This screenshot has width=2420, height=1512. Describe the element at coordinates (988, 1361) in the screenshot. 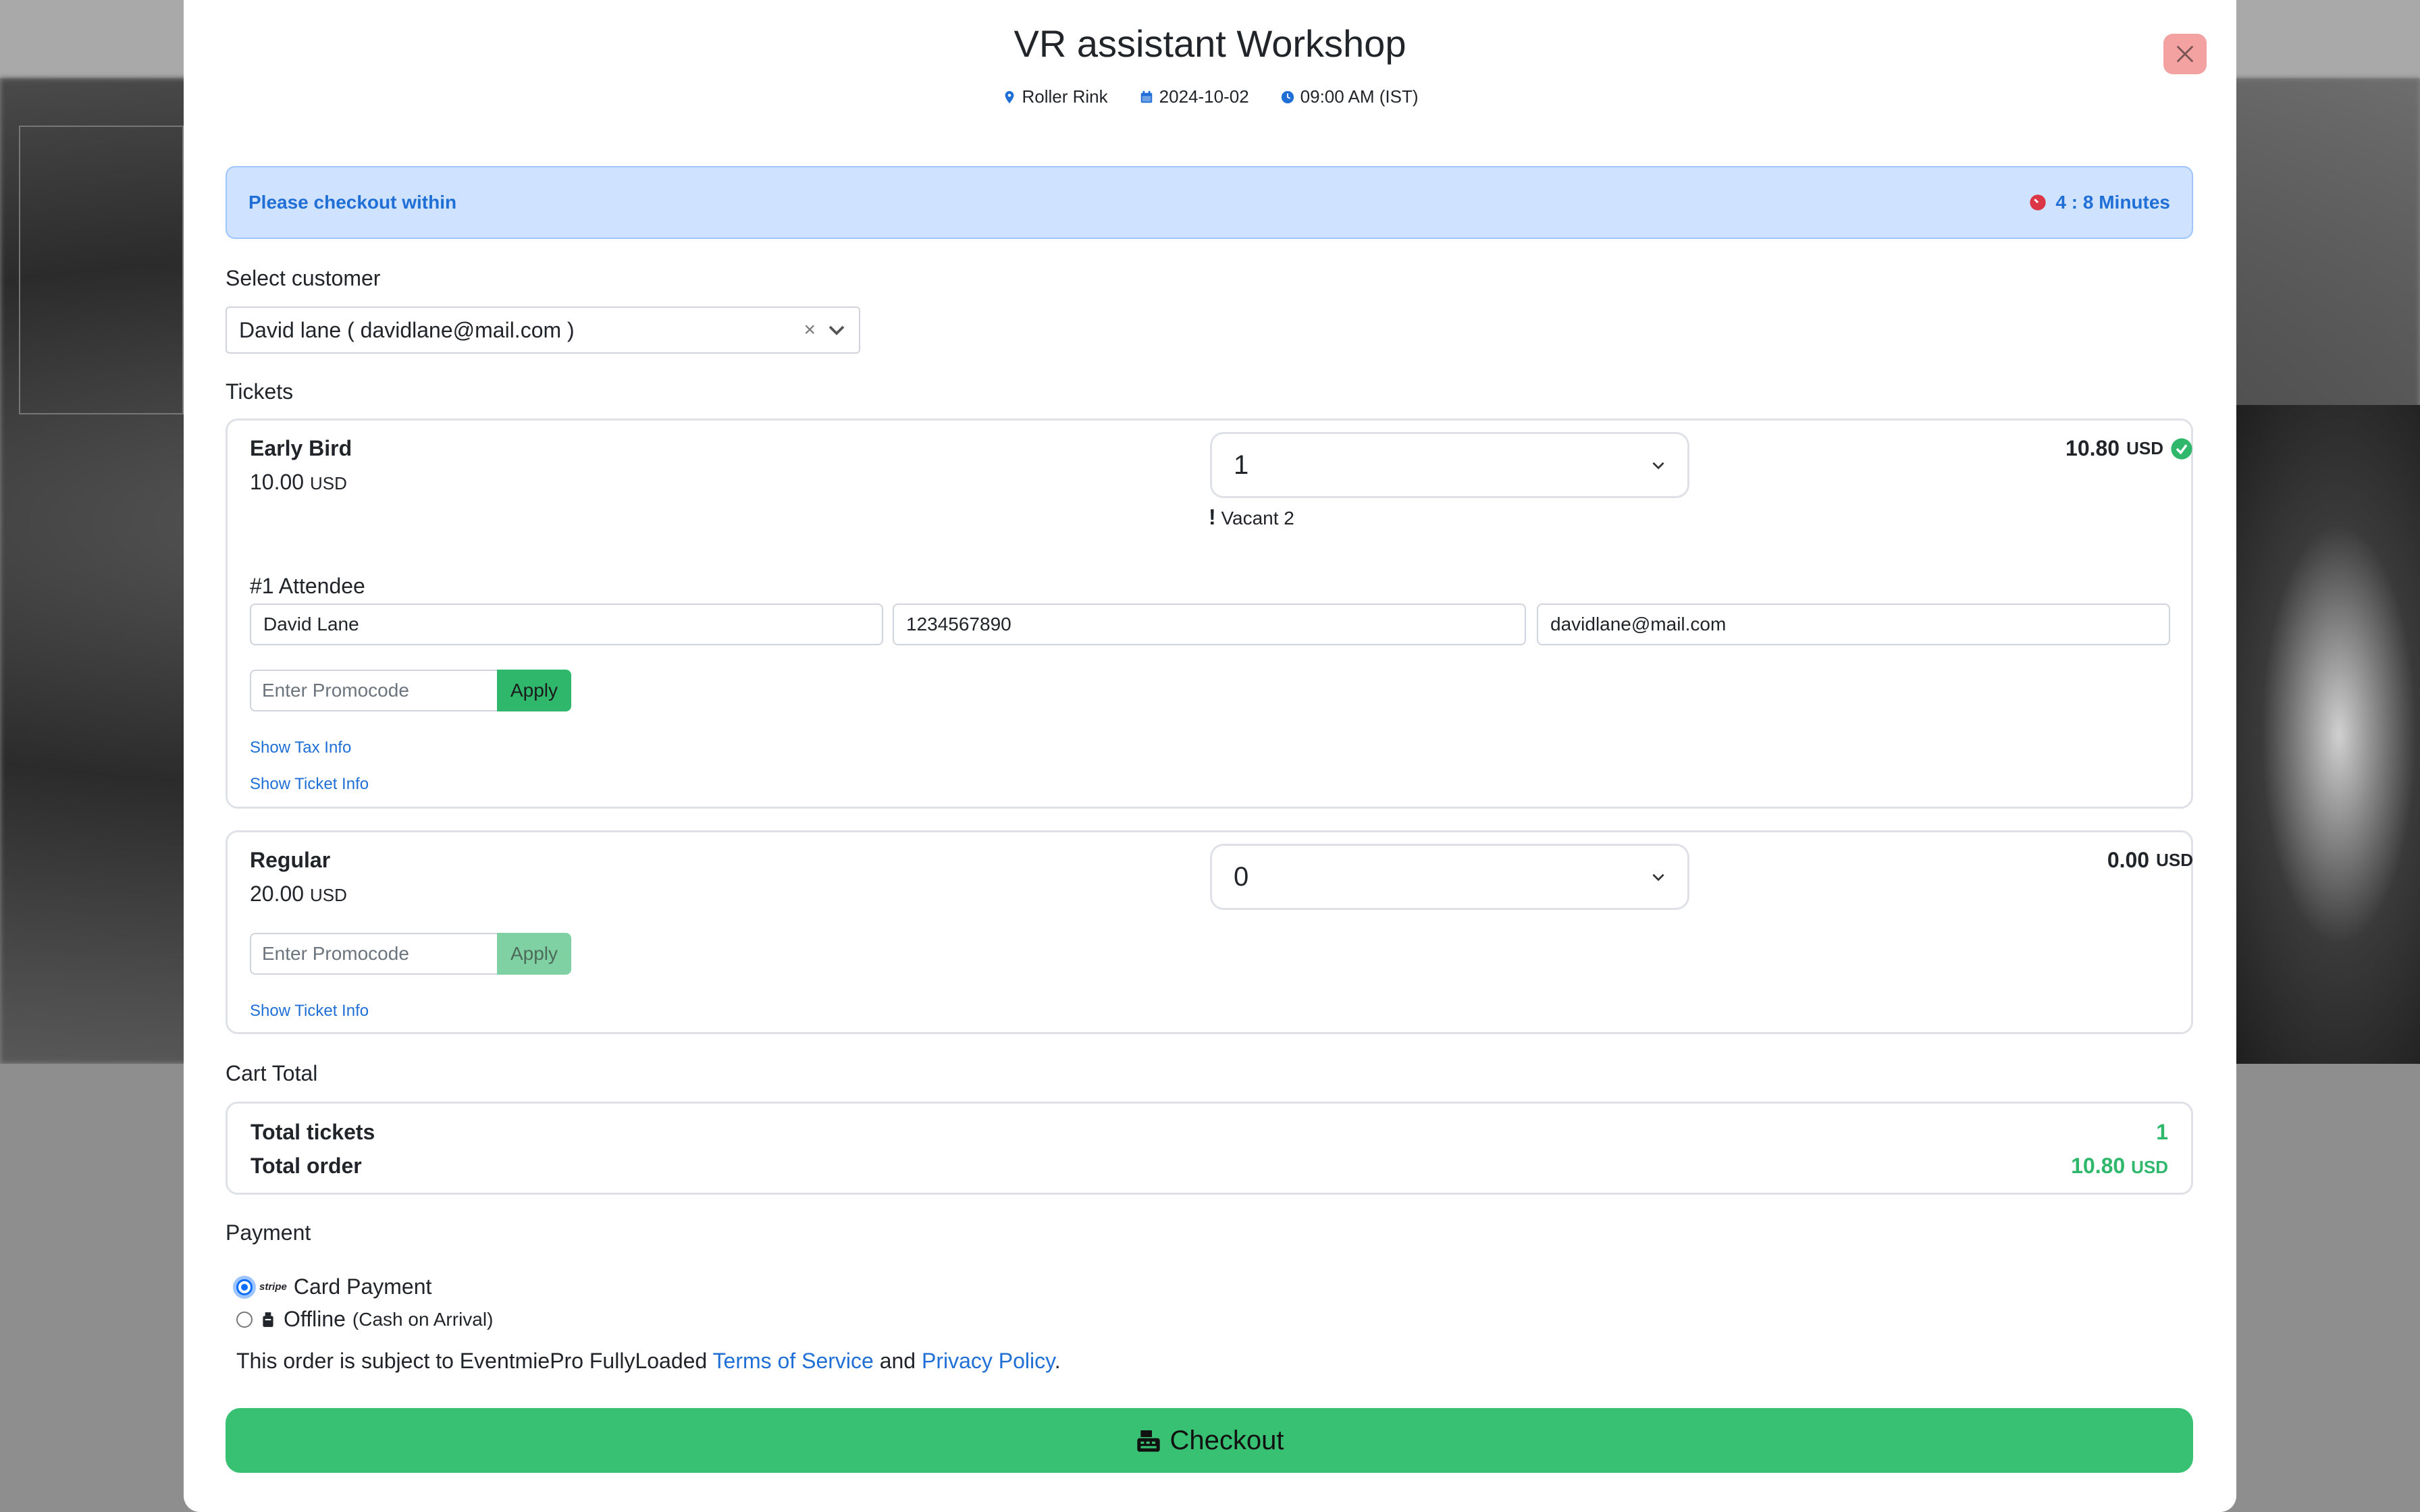

I see `privacy-policy-link: Privacy Policy` at that location.